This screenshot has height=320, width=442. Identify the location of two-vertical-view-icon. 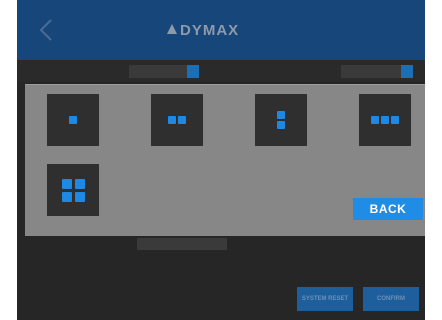
(281, 120).